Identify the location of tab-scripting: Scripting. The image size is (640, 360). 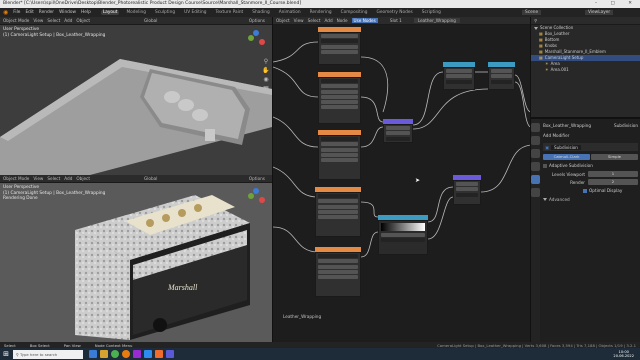
(431, 12).